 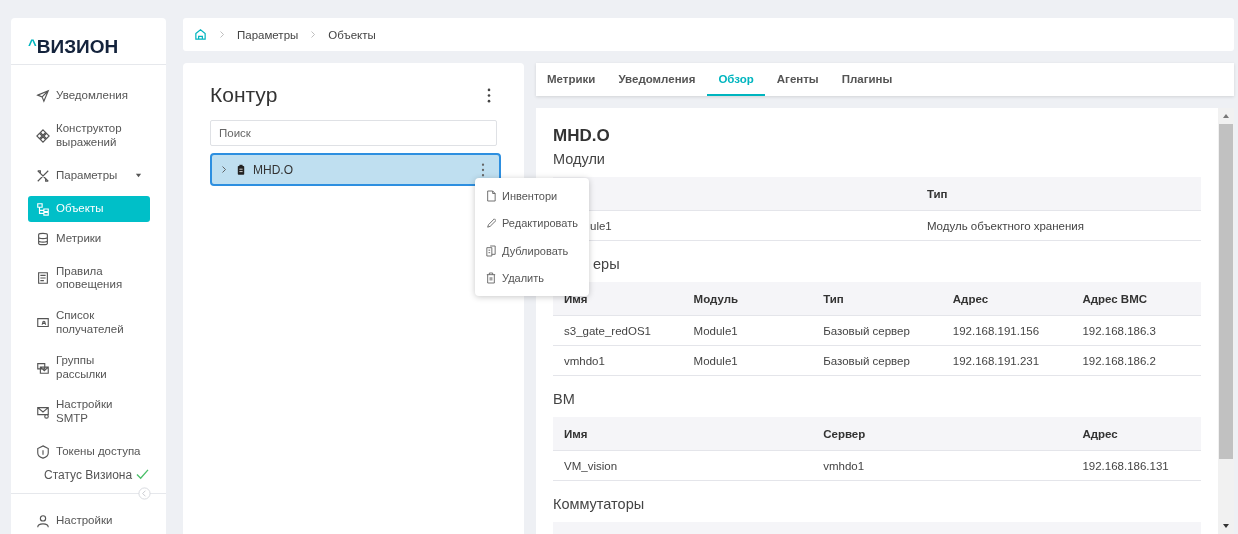 I want to click on sidebar-item: Настройки SMTP, so click(x=89, y=412).